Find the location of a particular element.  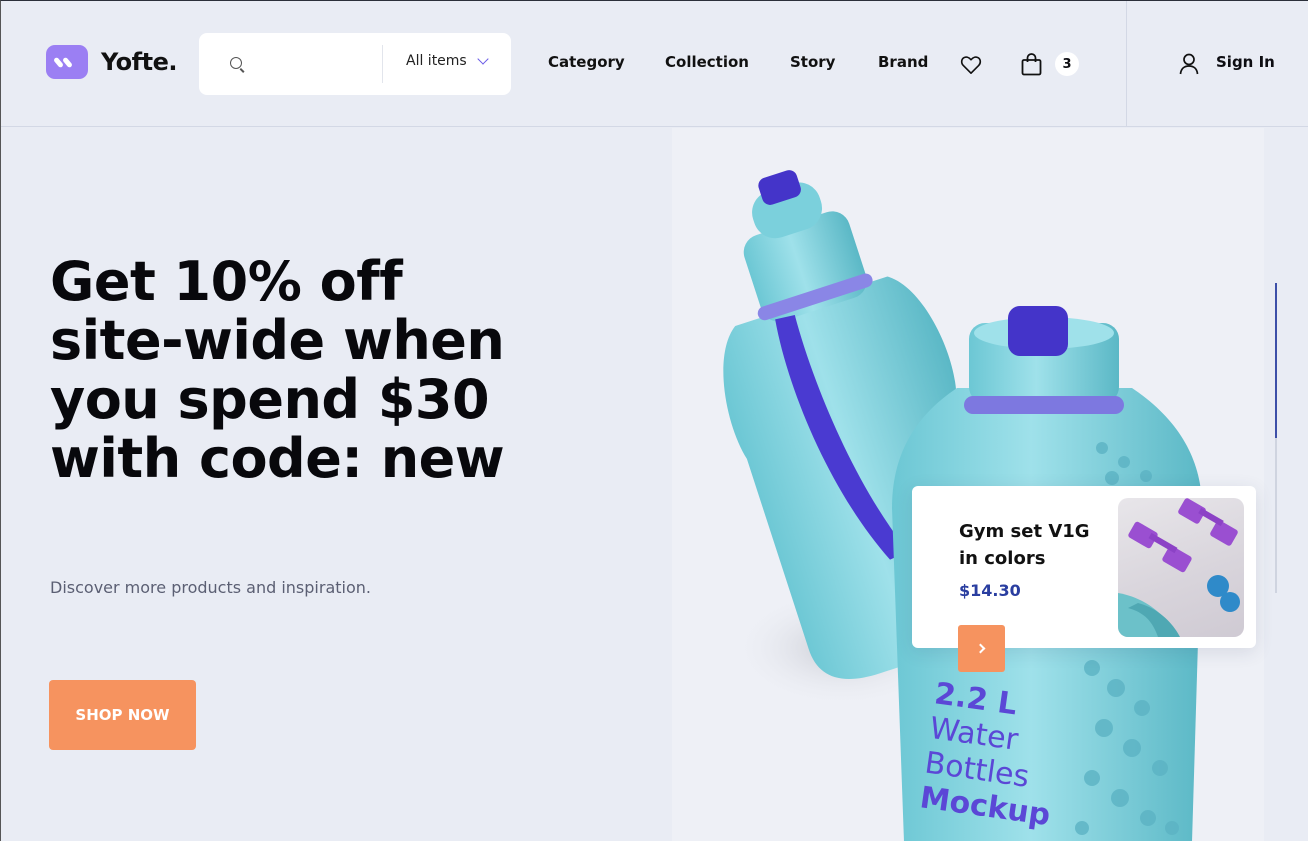

chevron-down-icon is located at coordinates (483, 58).